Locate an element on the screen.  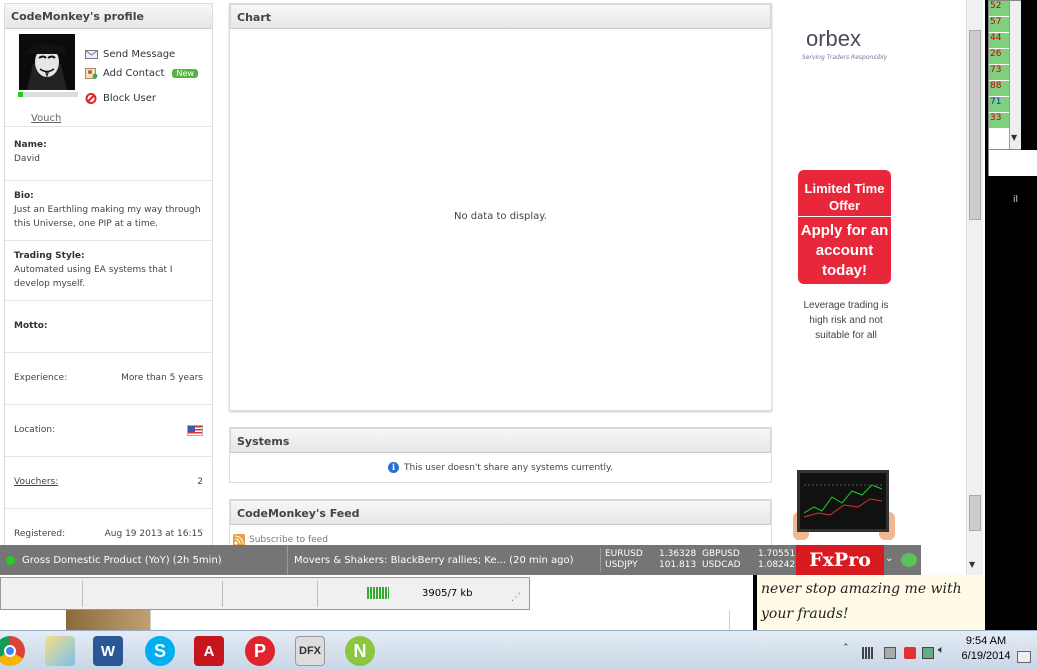
chat-icon is located at coordinates (909, 560).